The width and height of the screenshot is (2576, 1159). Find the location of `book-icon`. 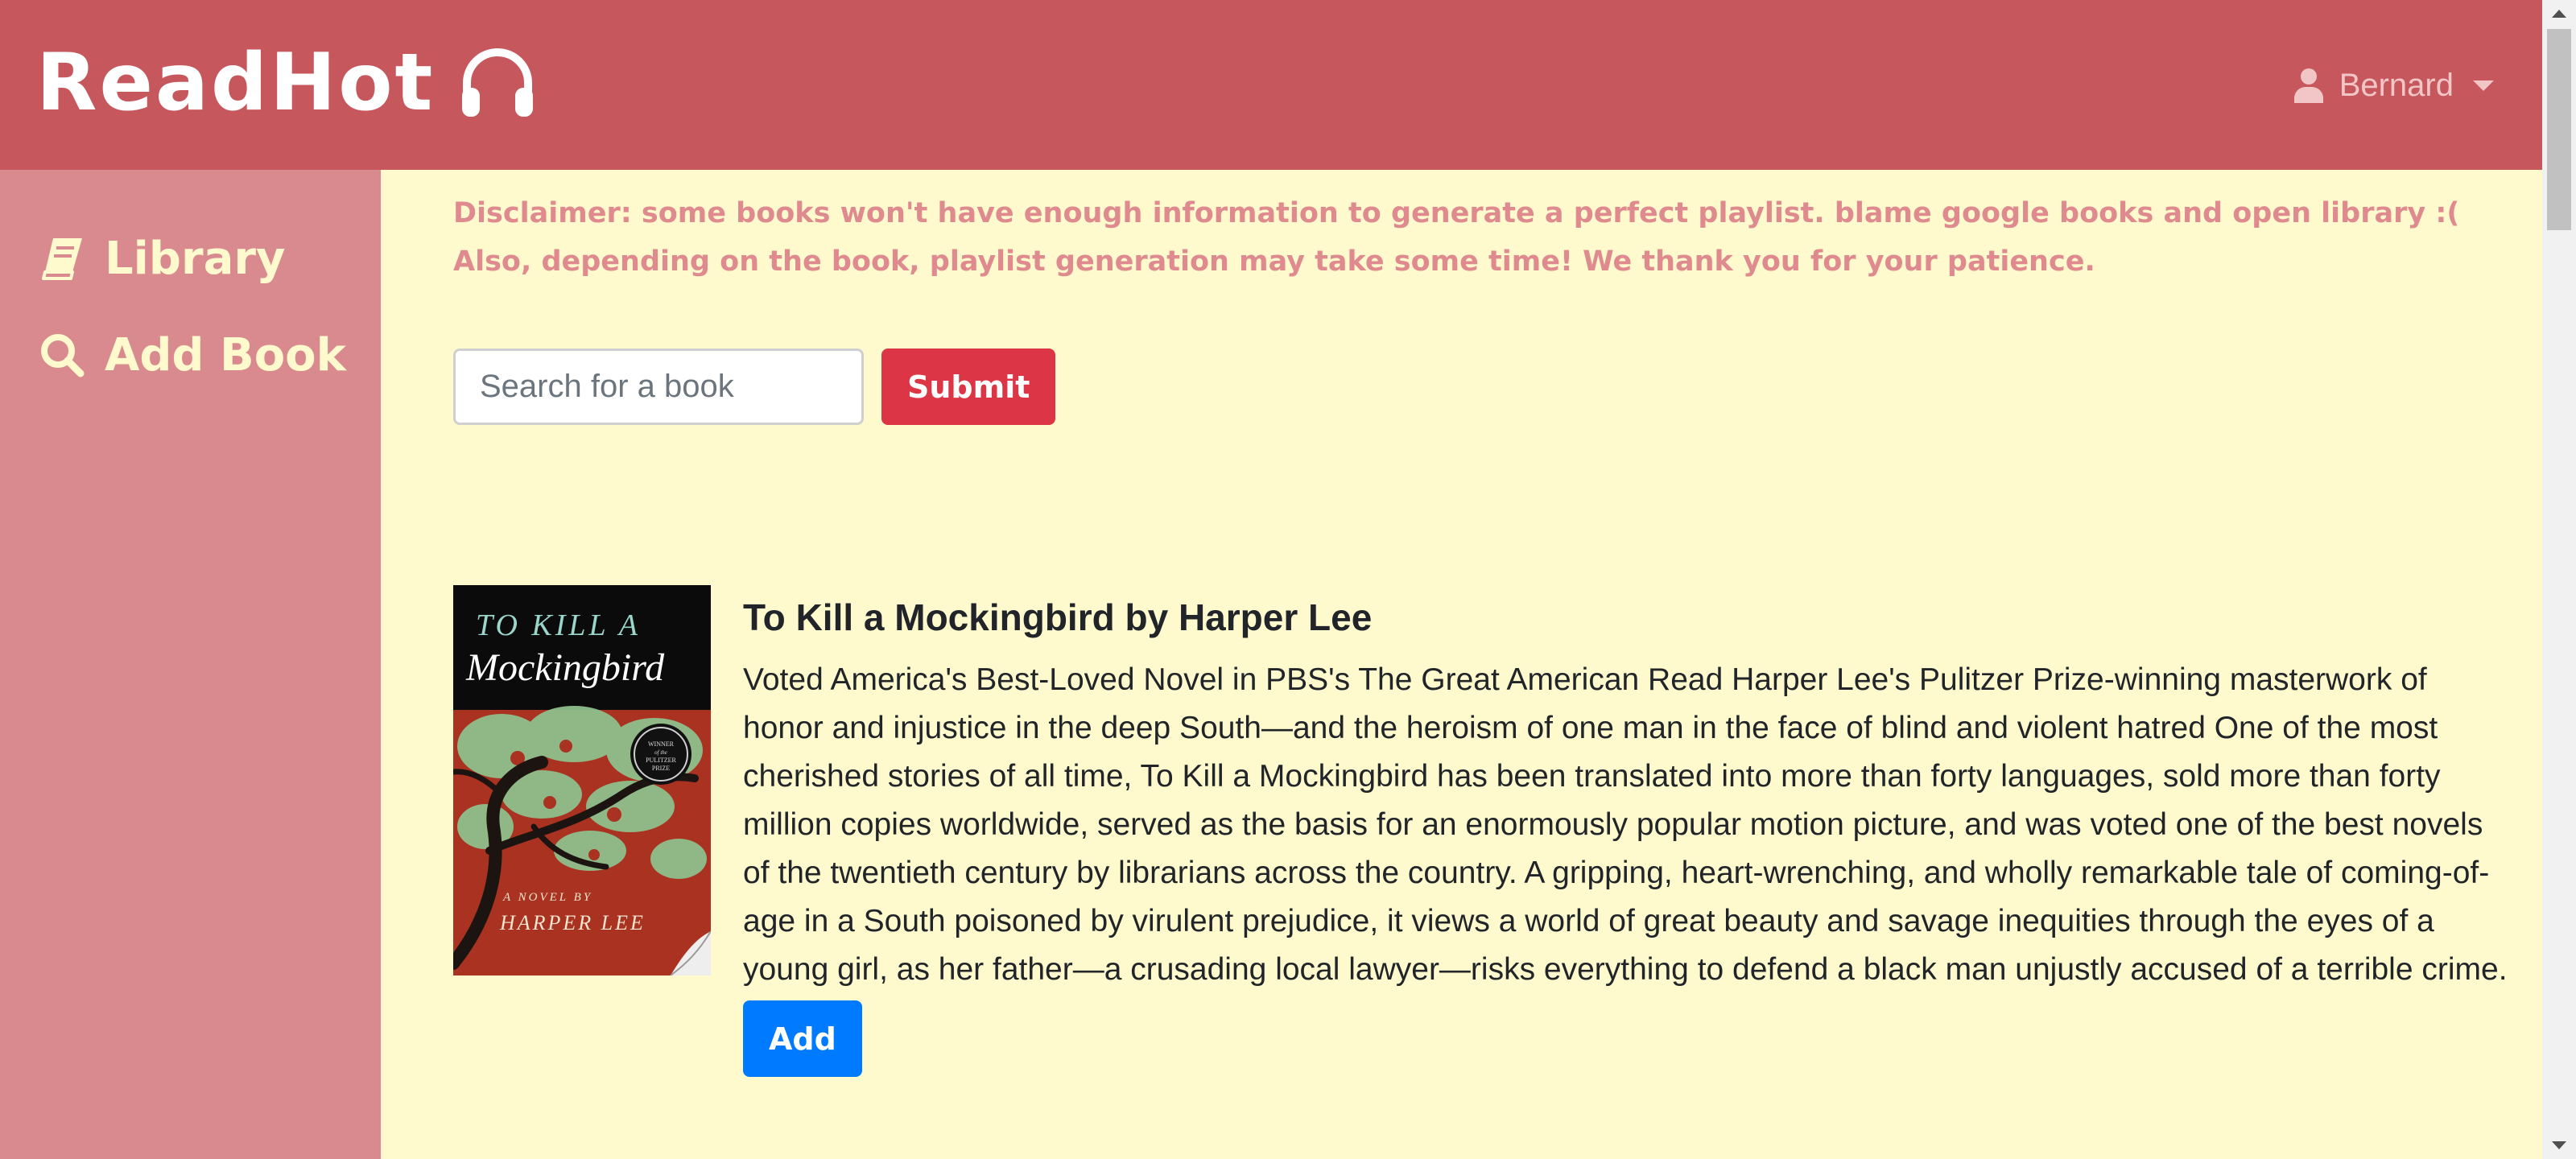

book-icon is located at coordinates (62, 259).